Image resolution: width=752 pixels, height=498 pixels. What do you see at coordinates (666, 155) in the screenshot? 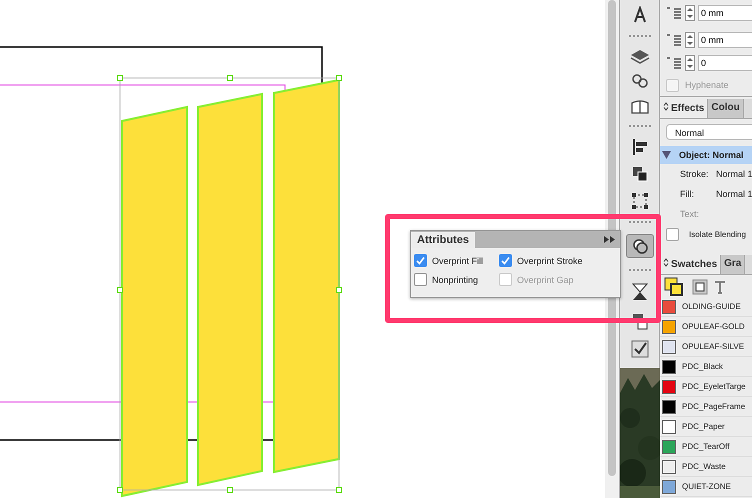
I see `disclosure-triangle-icon` at bounding box center [666, 155].